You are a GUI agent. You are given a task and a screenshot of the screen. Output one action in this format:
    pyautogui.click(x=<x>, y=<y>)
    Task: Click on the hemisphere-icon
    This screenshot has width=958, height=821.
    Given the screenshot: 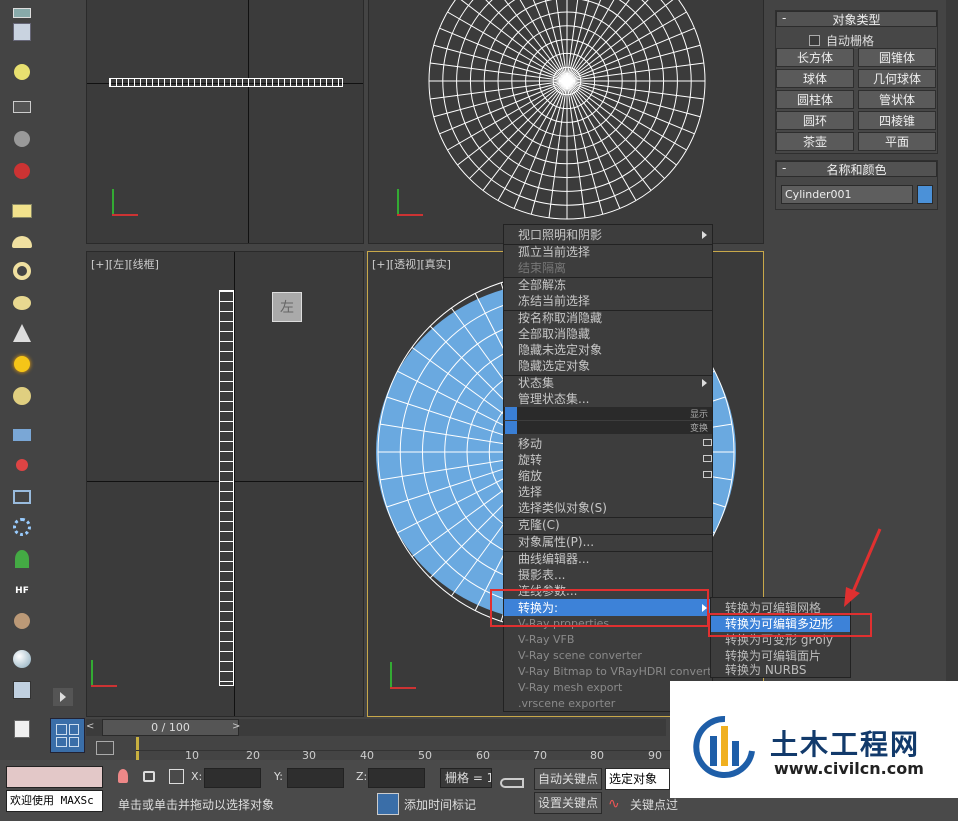 What is the action you would take?
    pyautogui.click(x=22, y=242)
    